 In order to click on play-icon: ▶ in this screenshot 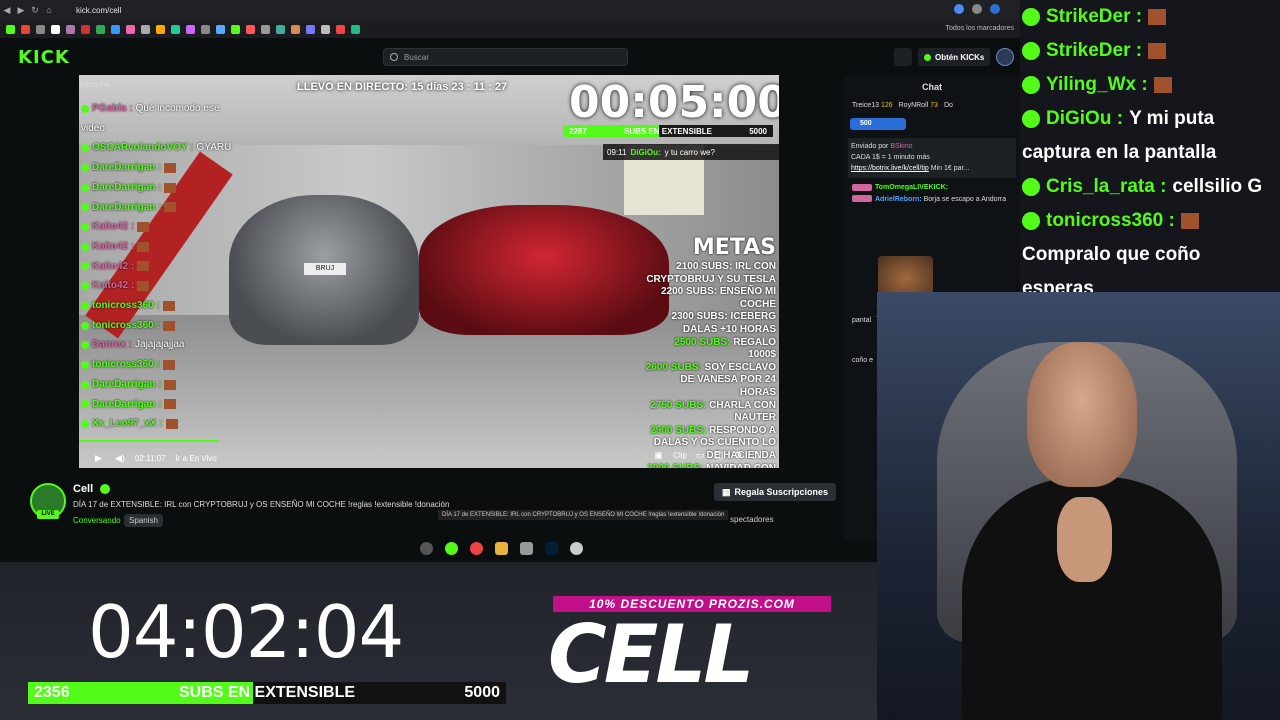, I will do `click(100, 458)`.